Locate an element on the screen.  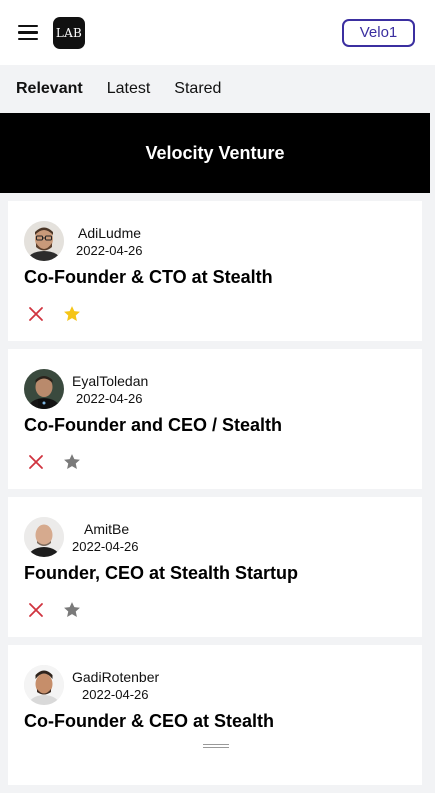
drag-handle-icon is located at coordinates (216, 747).